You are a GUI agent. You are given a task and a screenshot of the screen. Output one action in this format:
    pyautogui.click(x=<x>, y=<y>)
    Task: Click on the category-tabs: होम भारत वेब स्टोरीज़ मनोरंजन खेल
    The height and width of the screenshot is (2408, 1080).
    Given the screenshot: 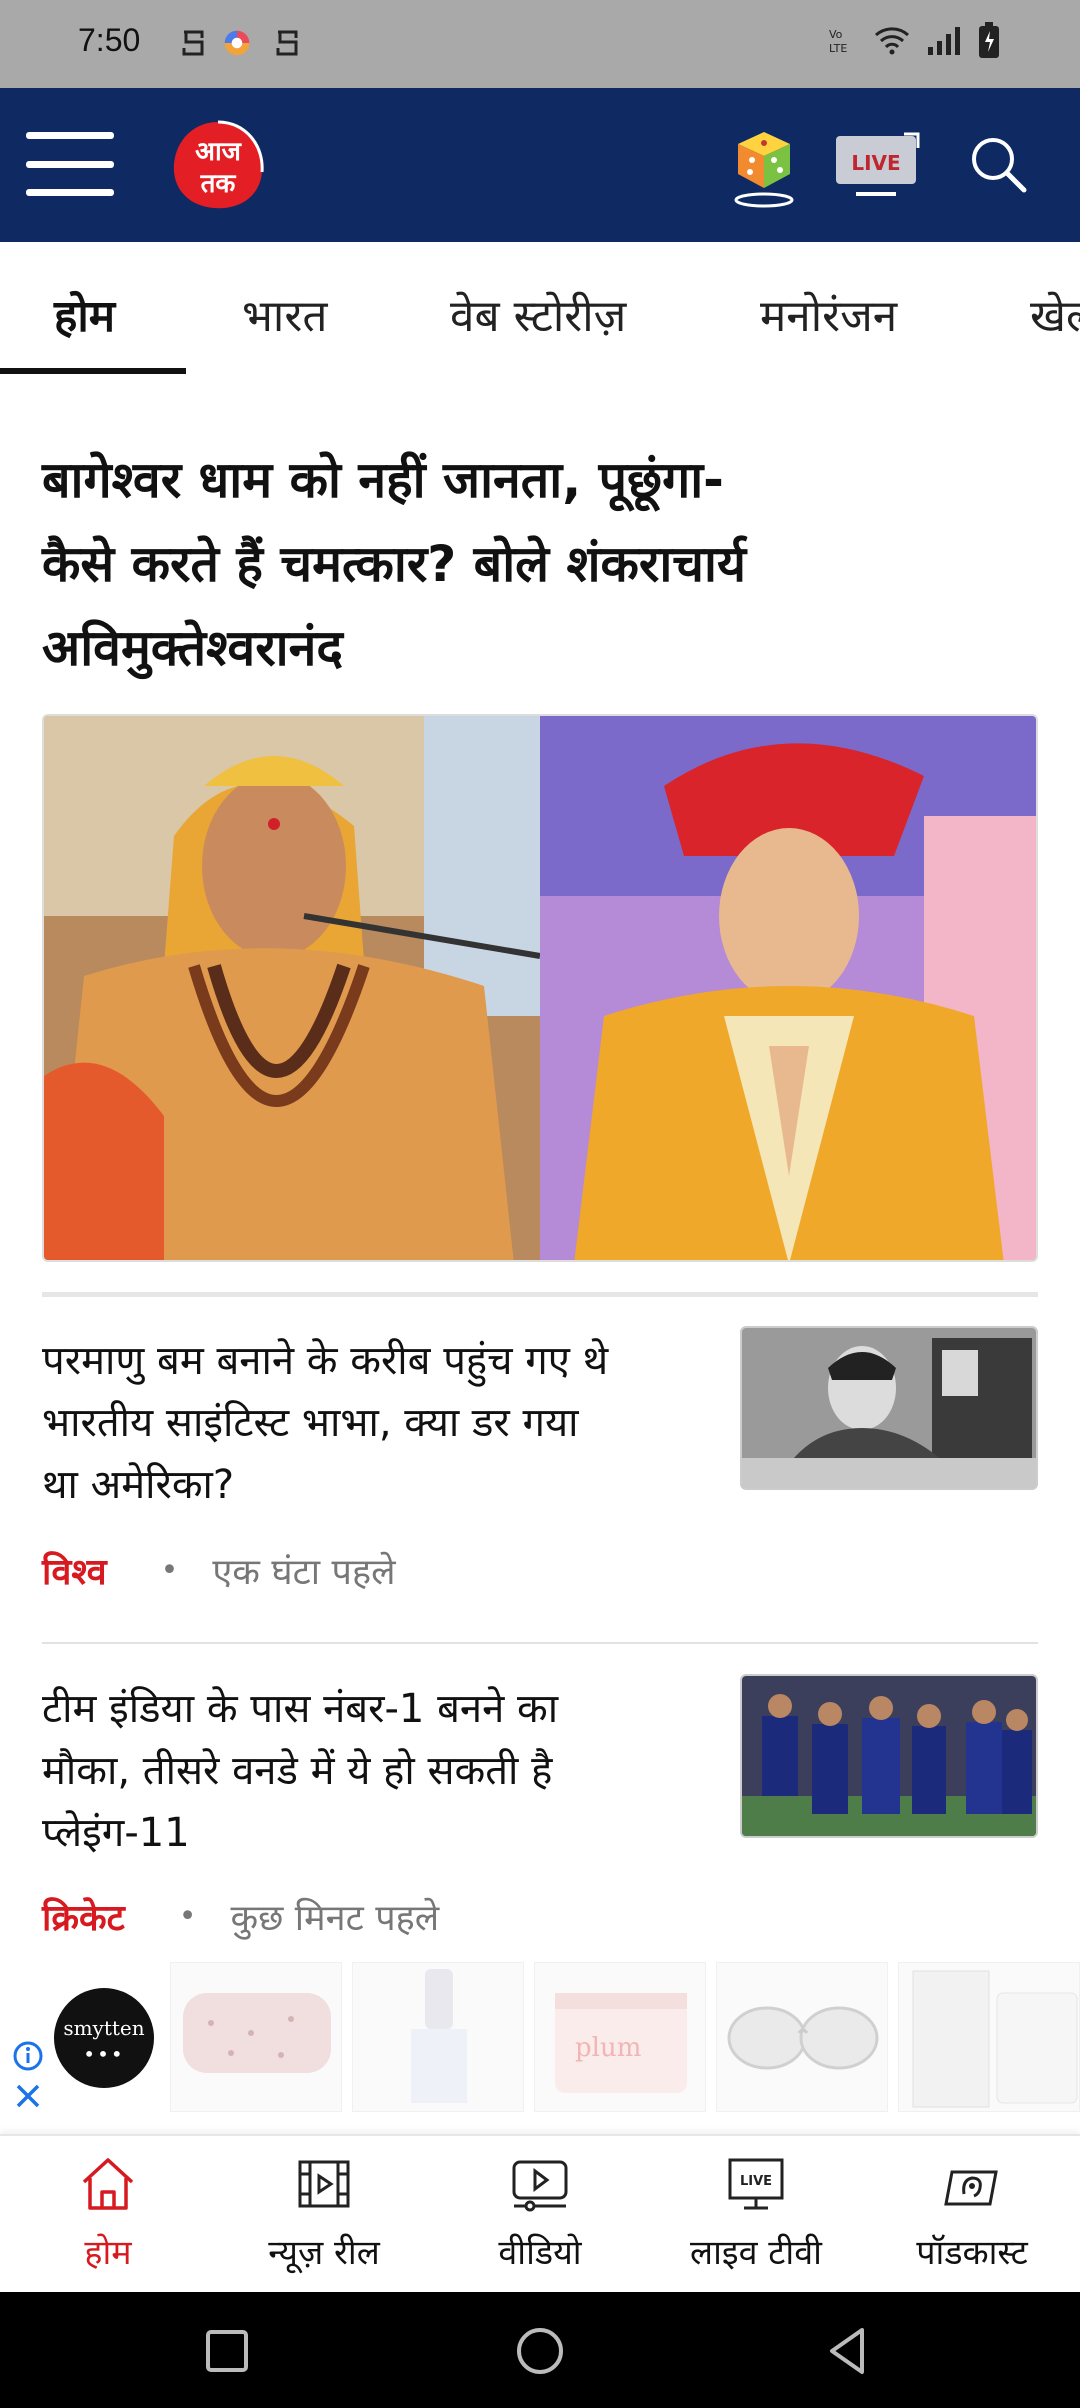 What is the action you would take?
    pyautogui.click(x=540, y=308)
    